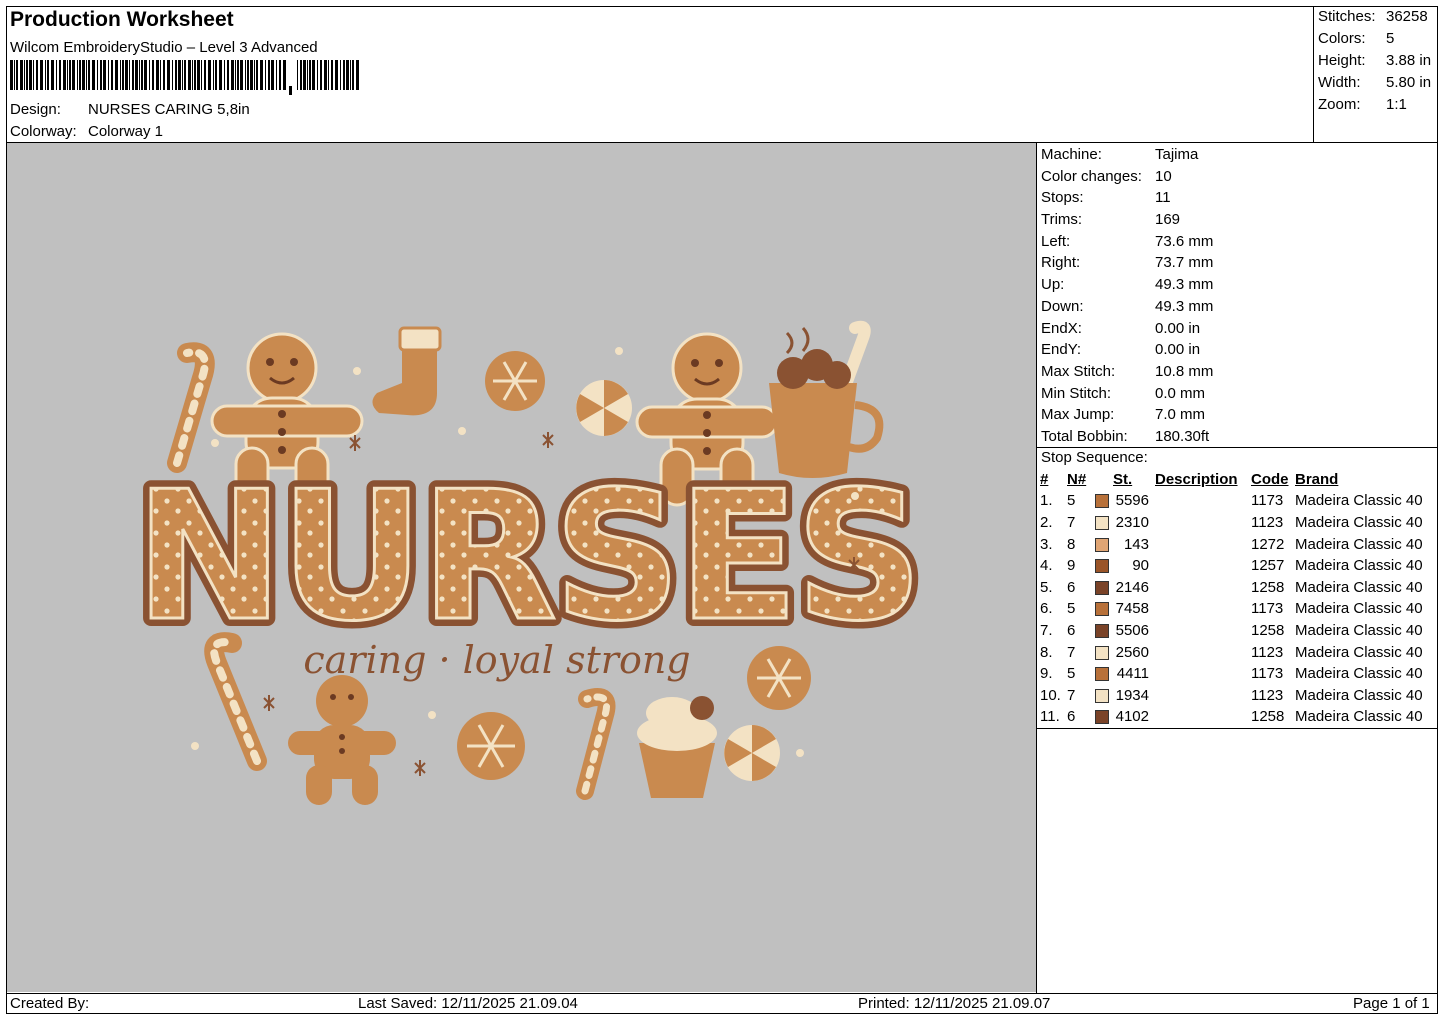 This screenshot has width=1445, height=1021. What do you see at coordinates (1168, 220) in the screenshot?
I see `machine-value: 169` at bounding box center [1168, 220].